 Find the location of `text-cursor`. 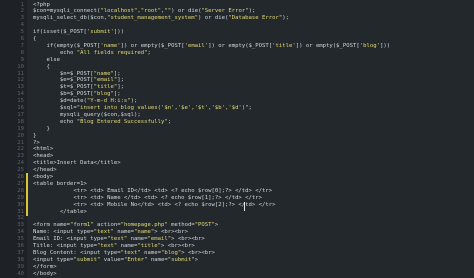

text-cursor is located at coordinates (244, 206).